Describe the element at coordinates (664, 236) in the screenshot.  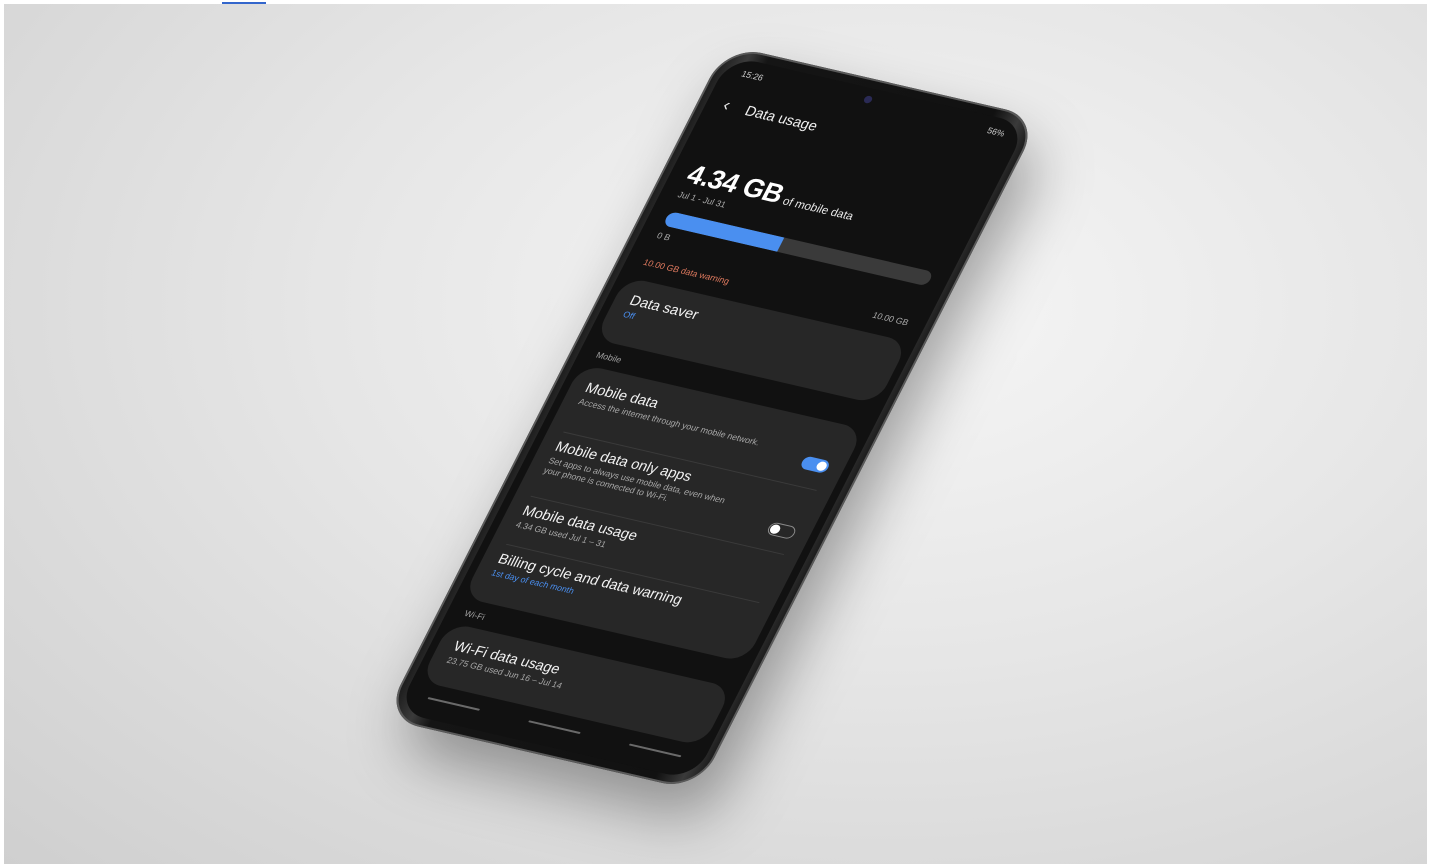
I see `usage-bar-min: 0 B` at that location.